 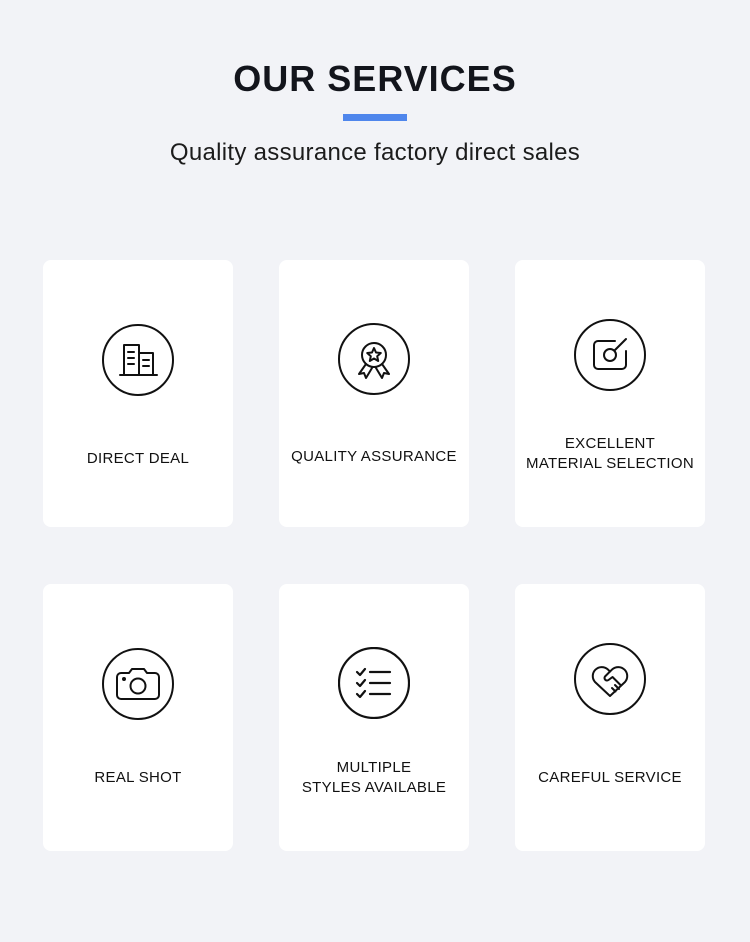 I want to click on selection-square-icon, so click(x=610, y=355).